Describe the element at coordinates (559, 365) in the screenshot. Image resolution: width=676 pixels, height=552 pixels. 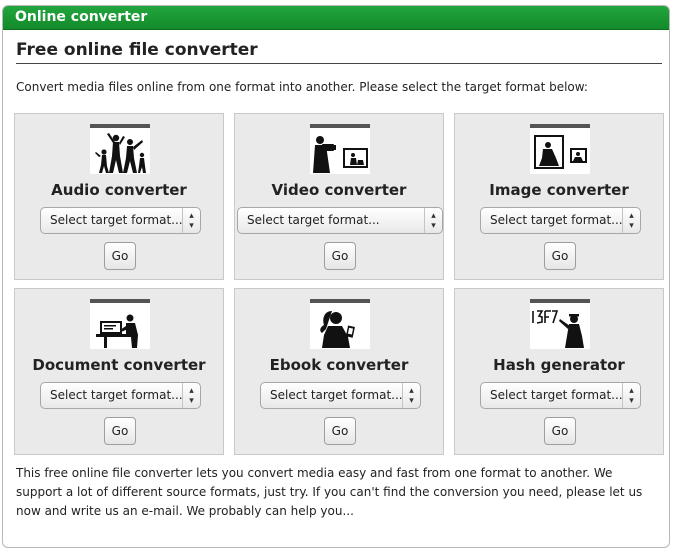
I see `tile-label: Hash generator` at that location.